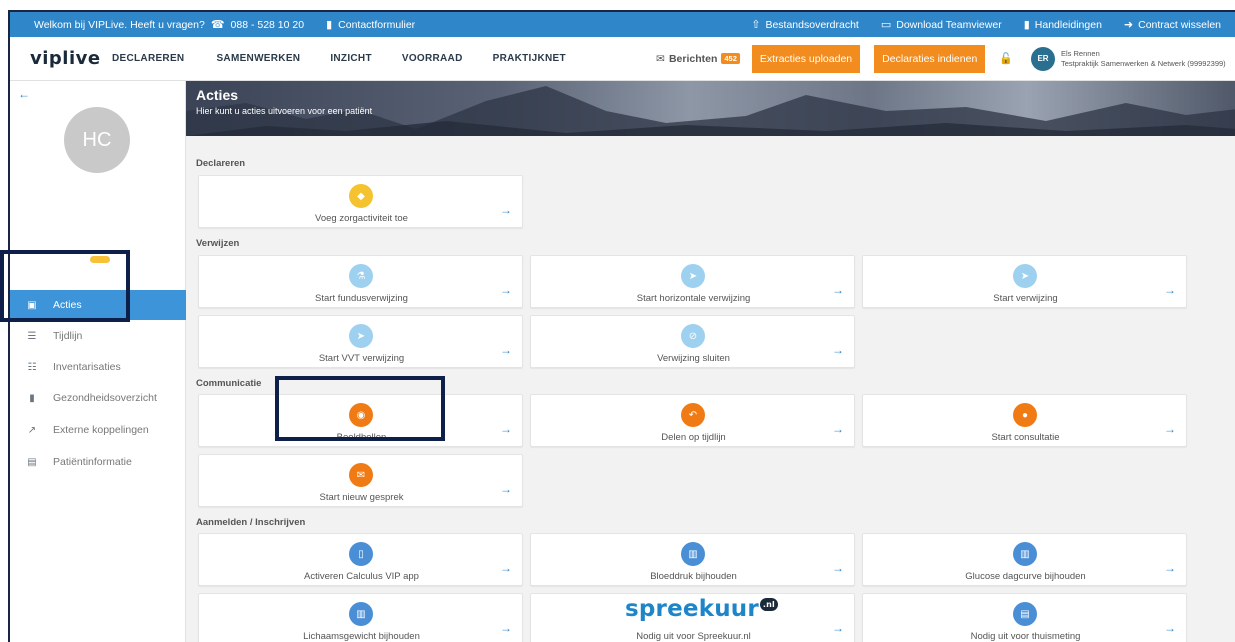 Image resolution: width=1235 pixels, height=642 pixels. What do you see at coordinates (217, 25) in the screenshot?
I see `phone-icon: ☎` at bounding box center [217, 25].